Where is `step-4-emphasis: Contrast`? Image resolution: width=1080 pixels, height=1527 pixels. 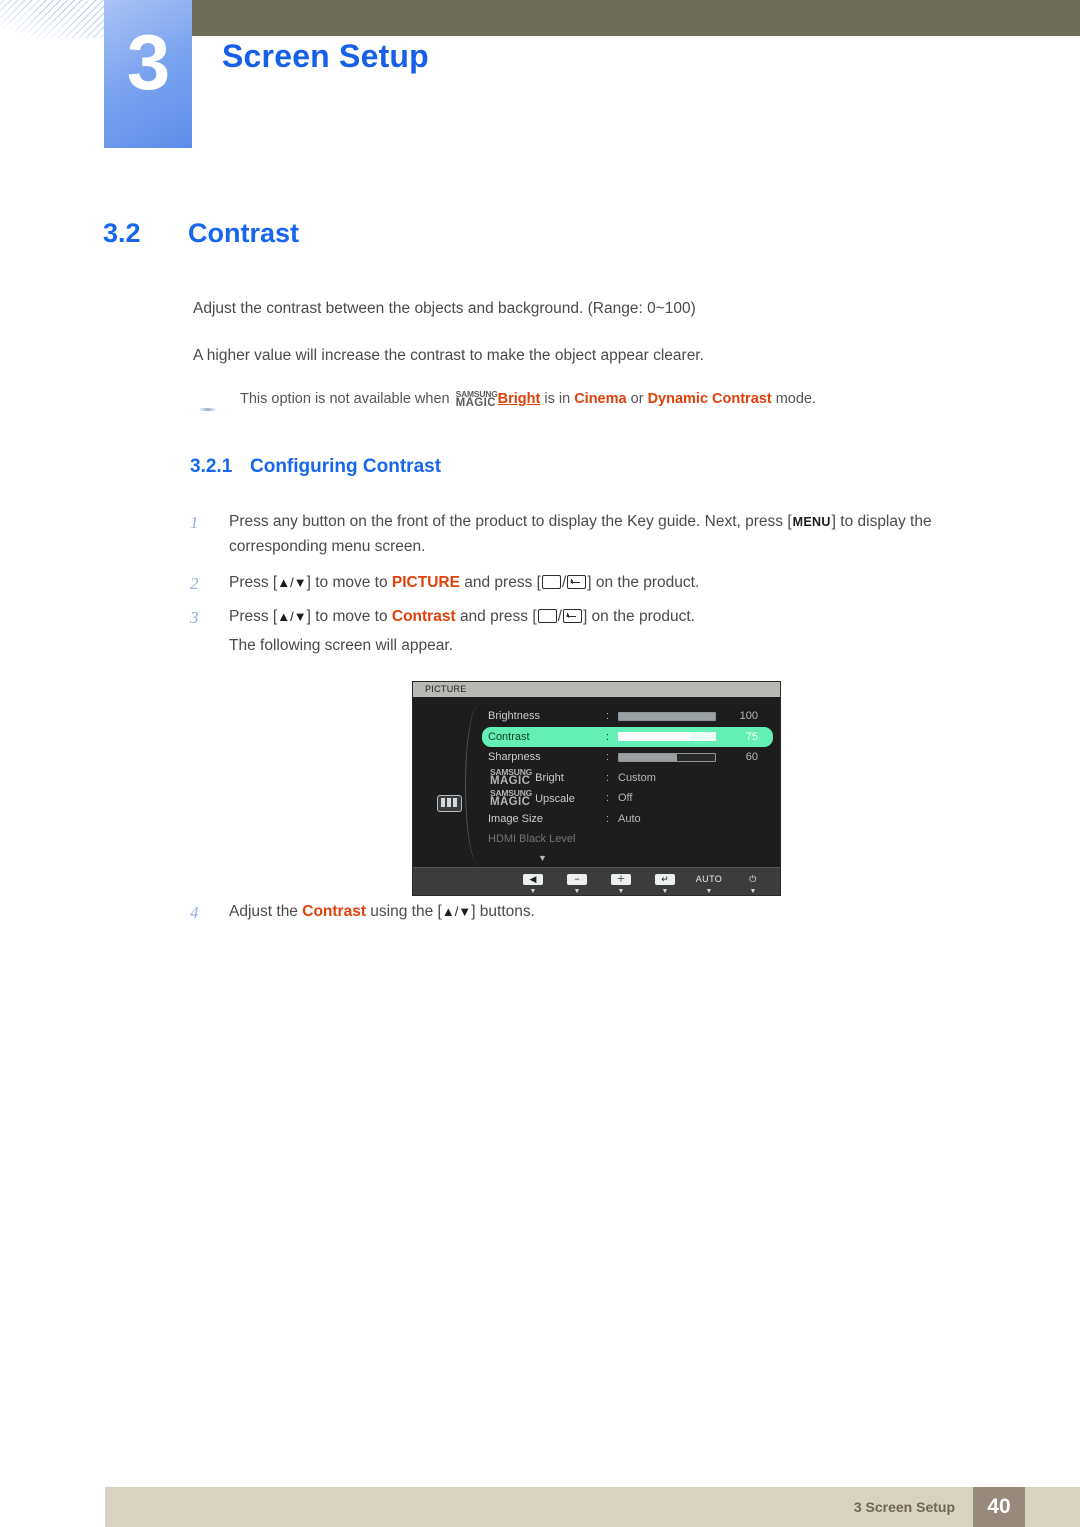 step-4-emphasis: Contrast is located at coordinates (334, 911).